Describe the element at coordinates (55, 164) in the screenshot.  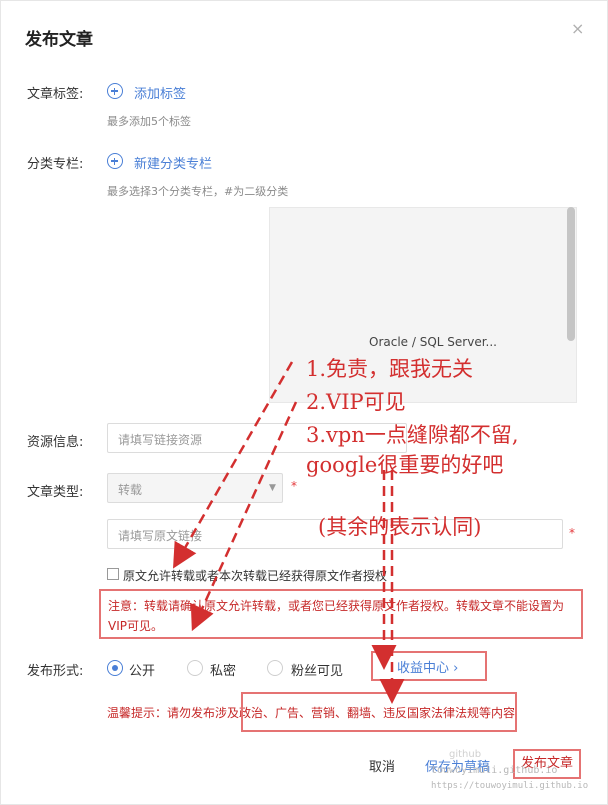
I see `category-label: 分类专栏:` at that location.